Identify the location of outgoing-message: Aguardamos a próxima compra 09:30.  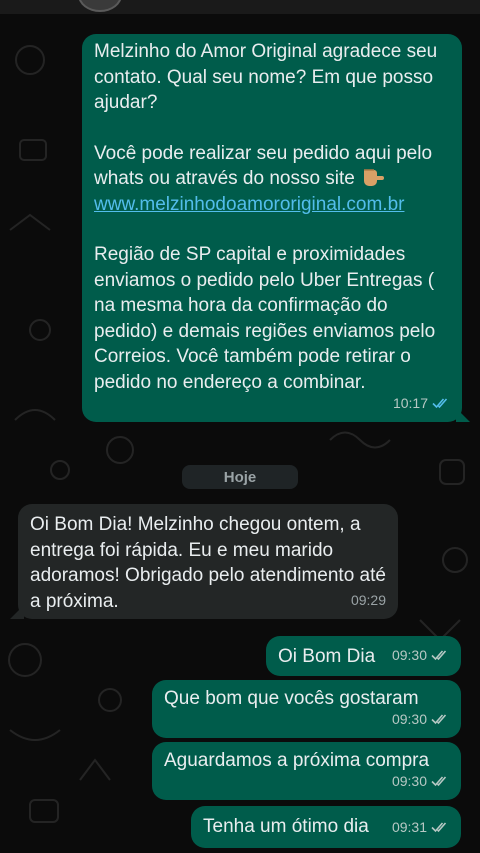
(306, 771).